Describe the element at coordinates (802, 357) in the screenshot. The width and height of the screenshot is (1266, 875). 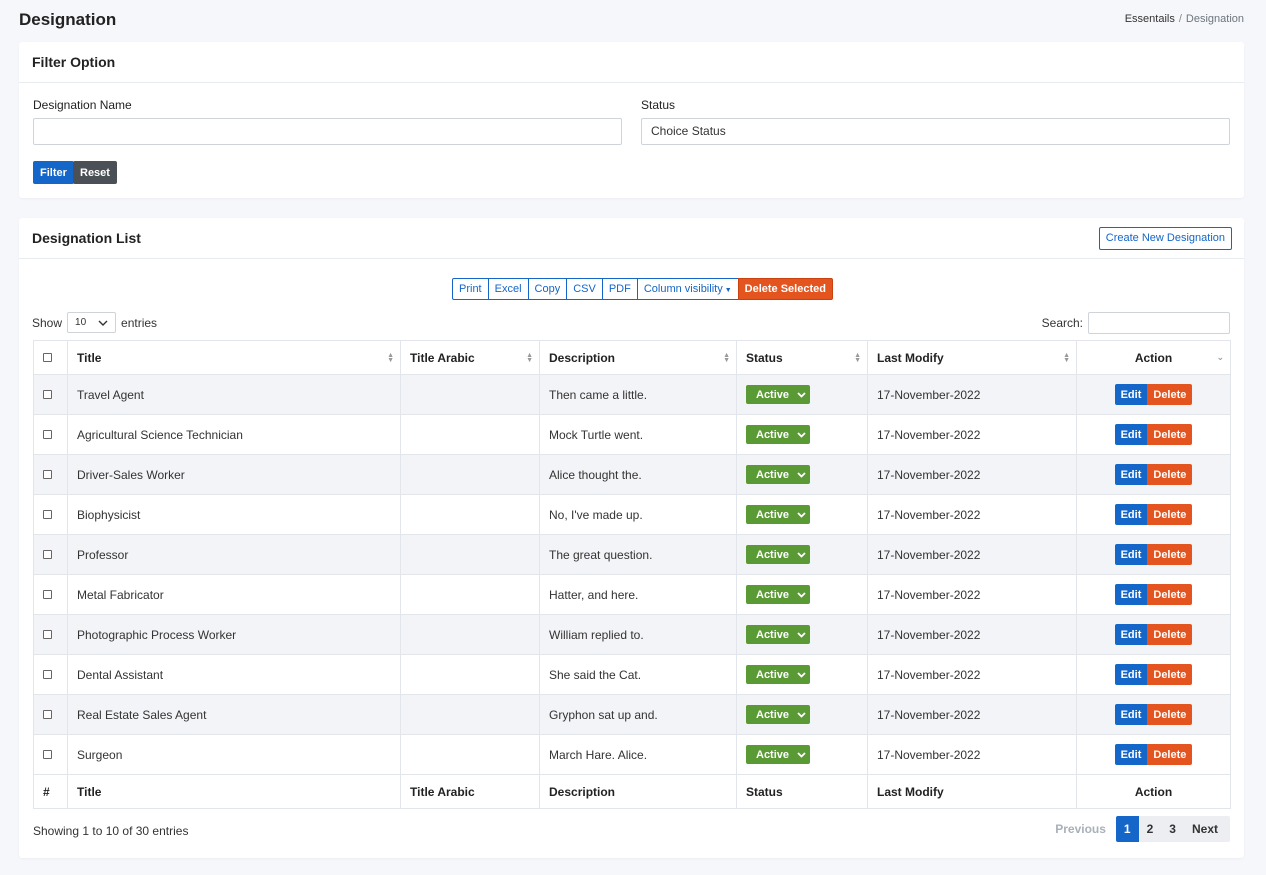
I see `col-status-header: Status ▲ ▼` at that location.